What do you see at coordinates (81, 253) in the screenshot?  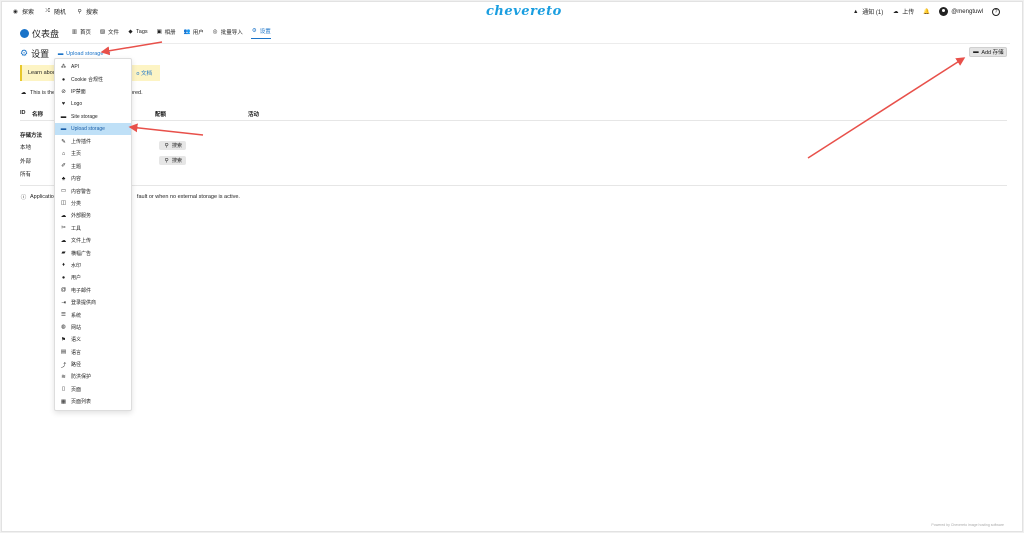 I see `menu-item-label: 横幅广告` at bounding box center [81, 253].